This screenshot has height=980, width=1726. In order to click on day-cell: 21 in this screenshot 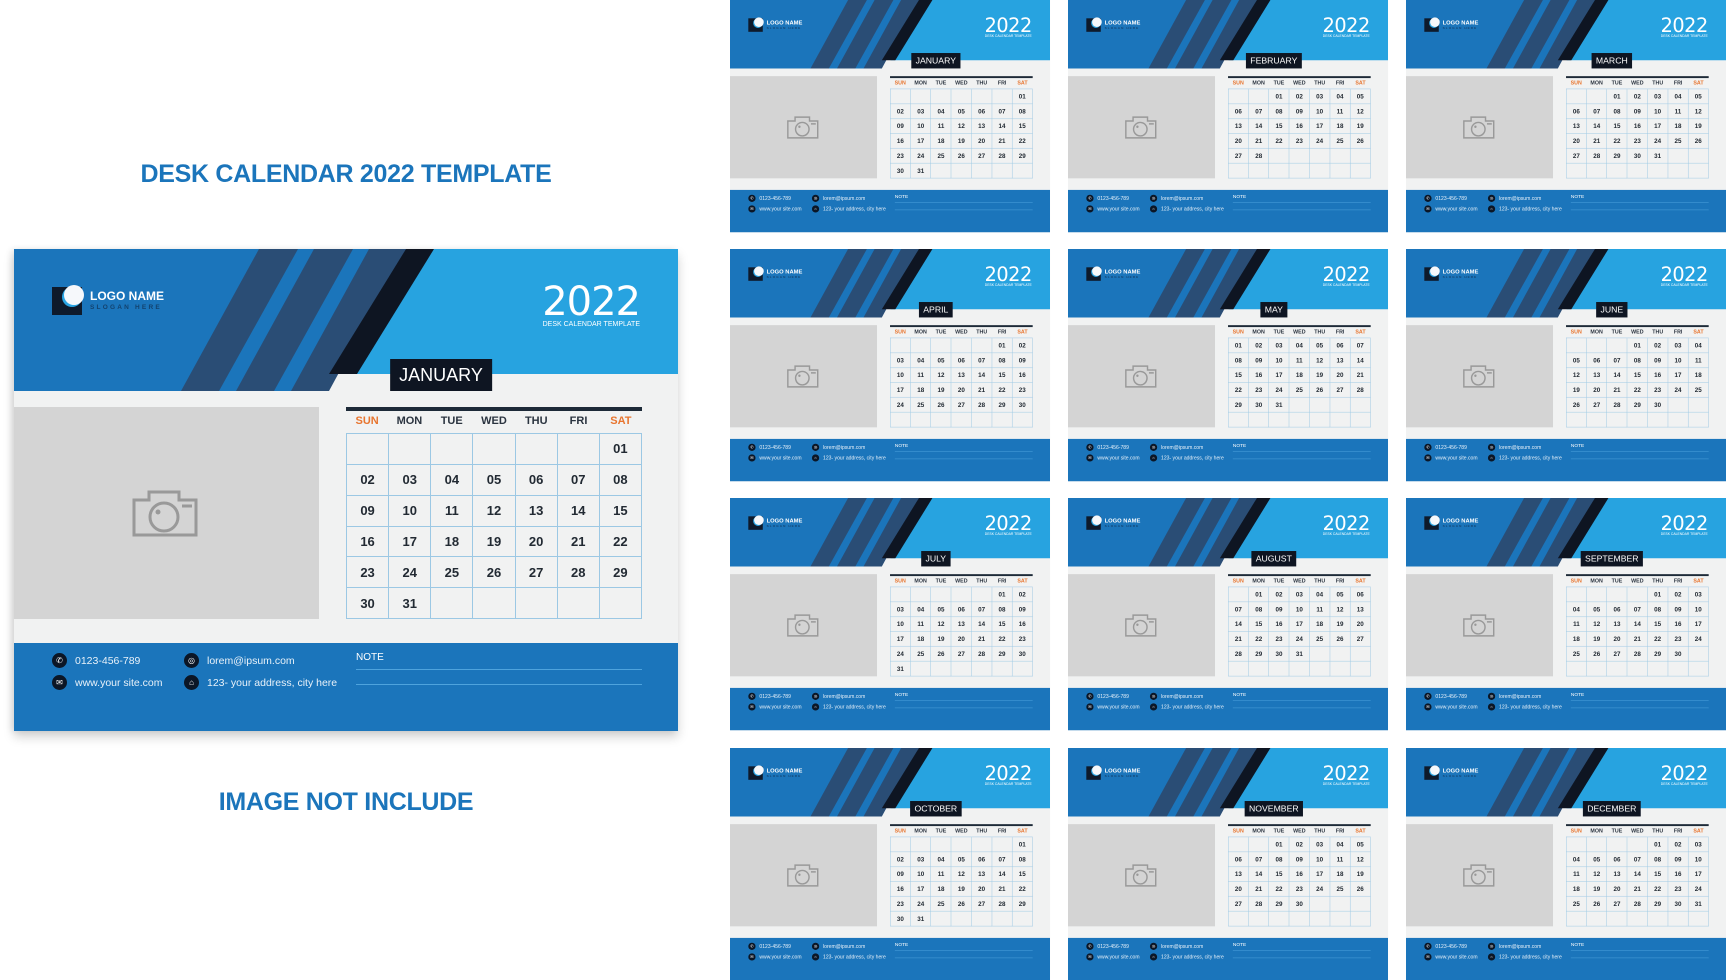, I will do `click(1002, 141)`.